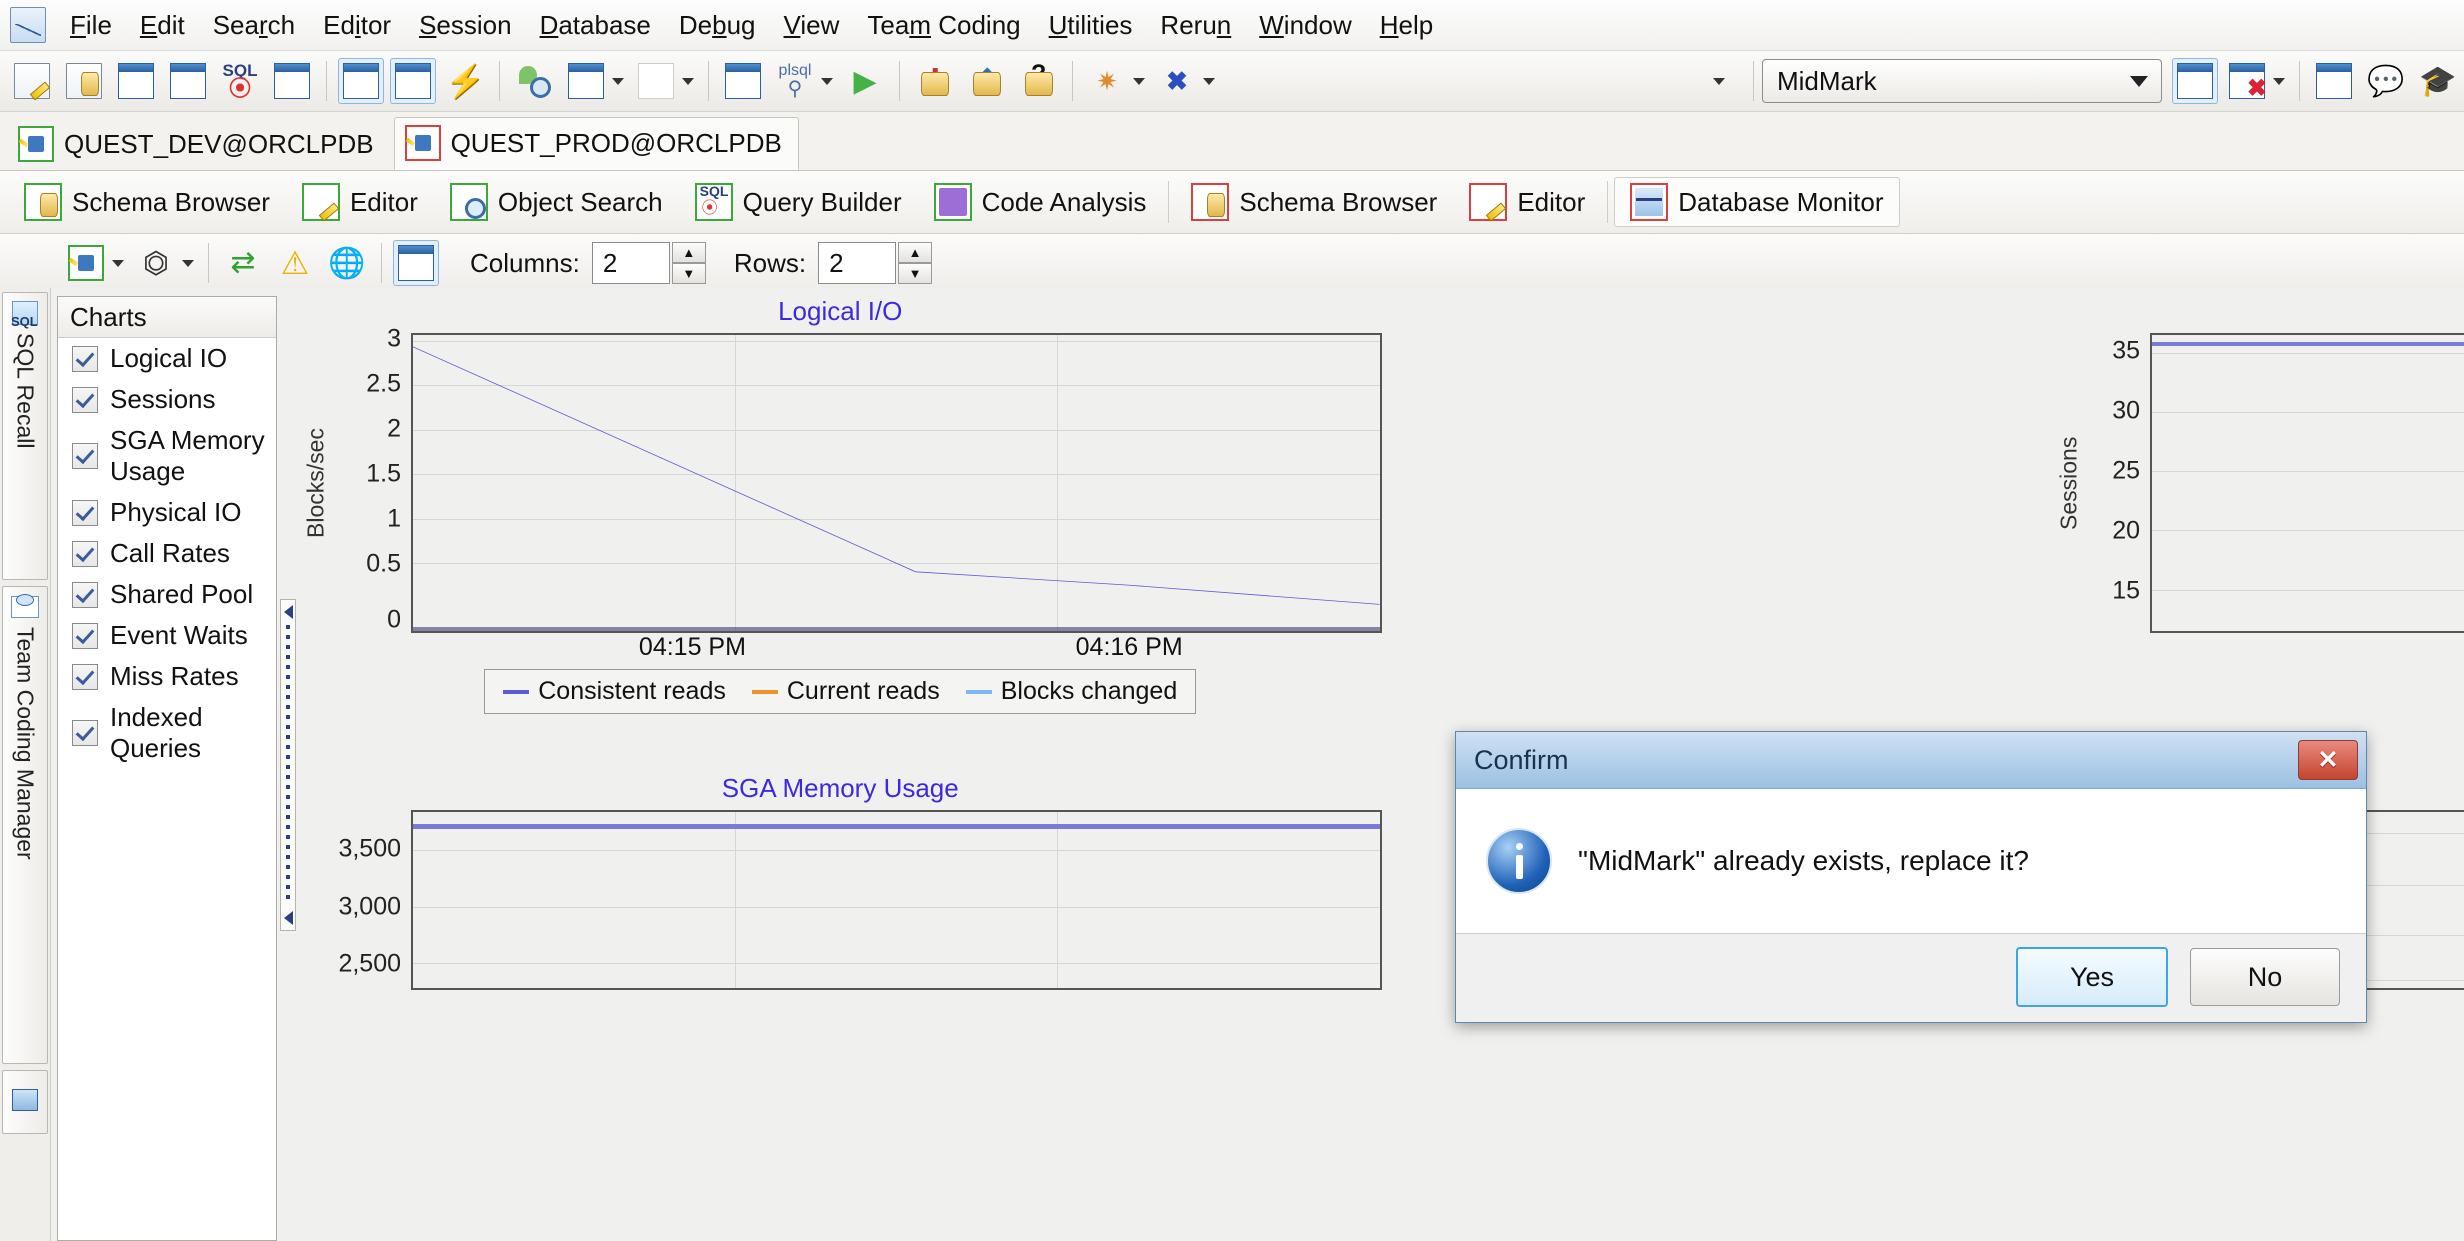 The width and height of the screenshot is (2464, 1241). What do you see at coordinates (1406, 25) in the screenshot?
I see `menu-item-help: Help` at bounding box center [1406, 25].